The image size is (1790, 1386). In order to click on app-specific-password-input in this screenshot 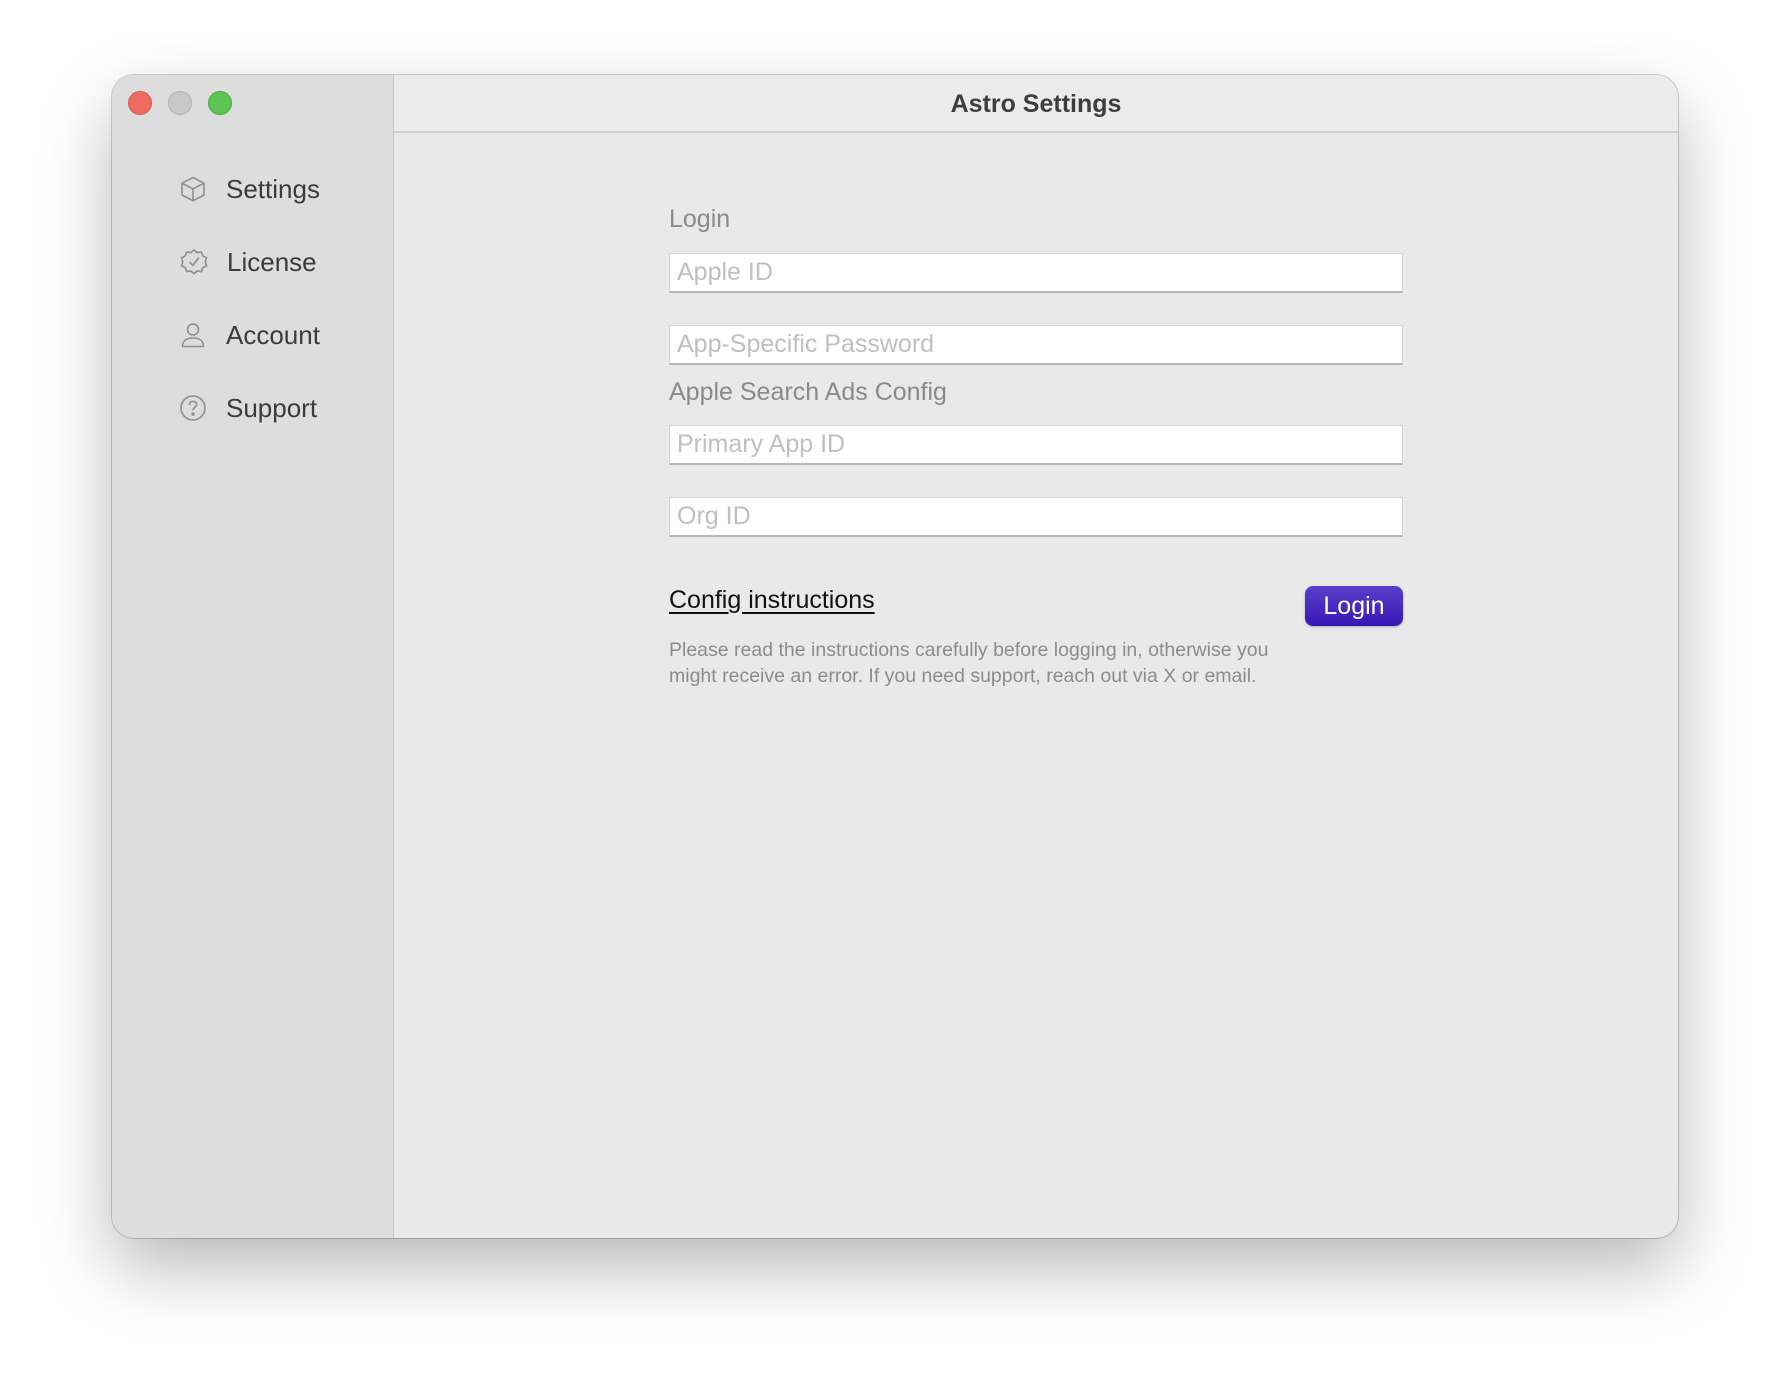, I will do `click(1036, 345)`.